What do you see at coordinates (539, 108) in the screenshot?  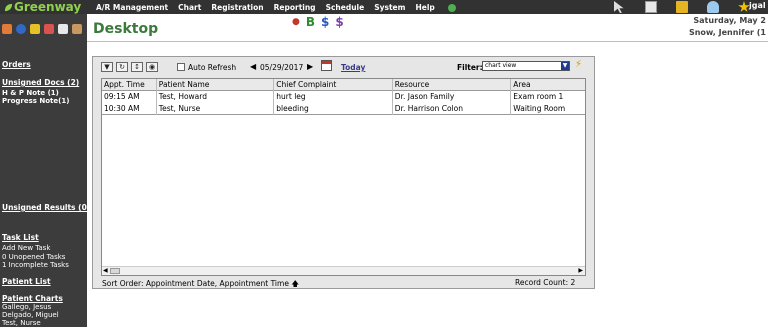 I see `cell-area: Waiting Room` at bounding box center [539, 108].